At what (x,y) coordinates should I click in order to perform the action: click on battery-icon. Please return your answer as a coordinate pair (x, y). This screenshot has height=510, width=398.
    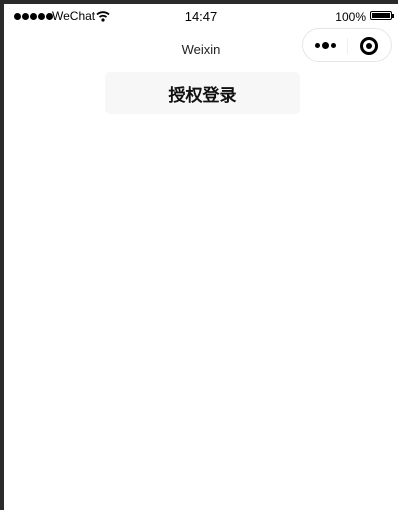
    Looking at the image, I should click on (382, 15).